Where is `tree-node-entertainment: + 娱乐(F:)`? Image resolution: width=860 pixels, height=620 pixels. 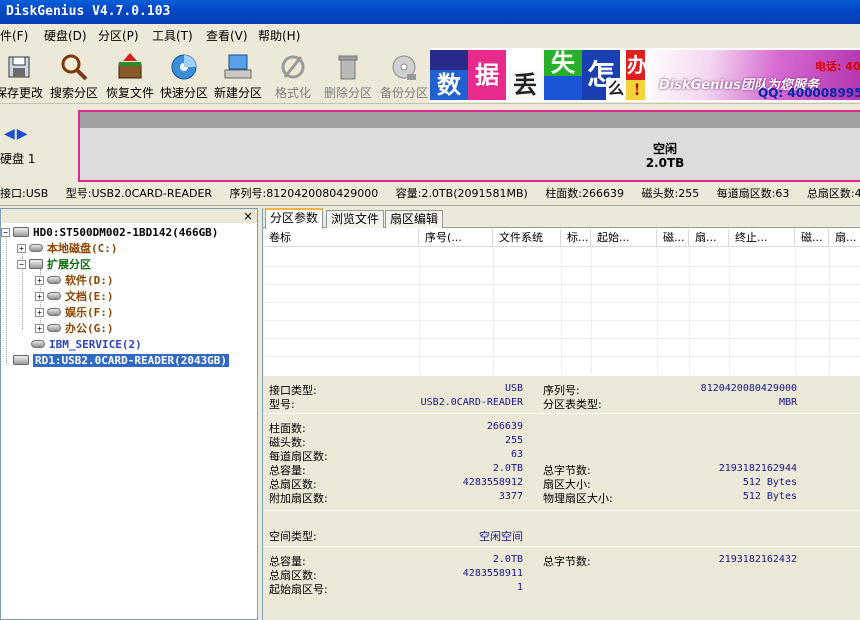
tree-node-entertainment: + 娱乐(F:) is located at coordinates (74, 313).